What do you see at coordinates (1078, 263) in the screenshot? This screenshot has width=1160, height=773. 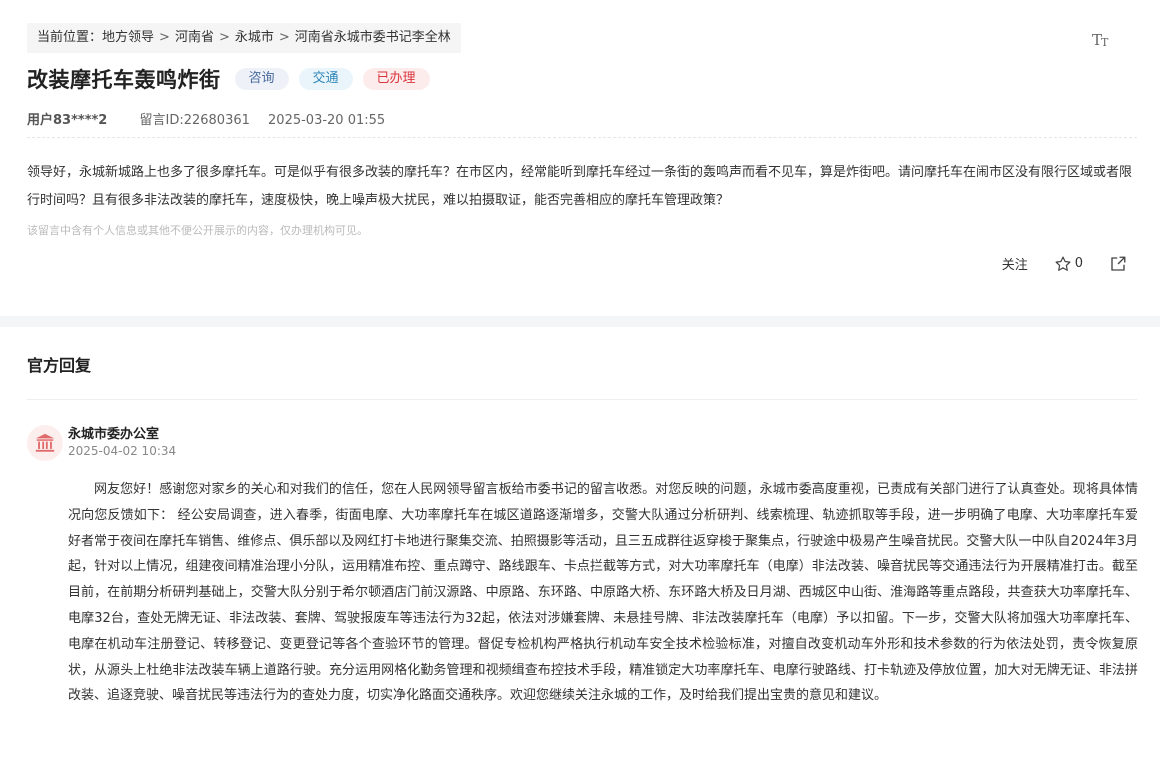 I see `favorite-count: 0` at bounding box center [1078, 263].